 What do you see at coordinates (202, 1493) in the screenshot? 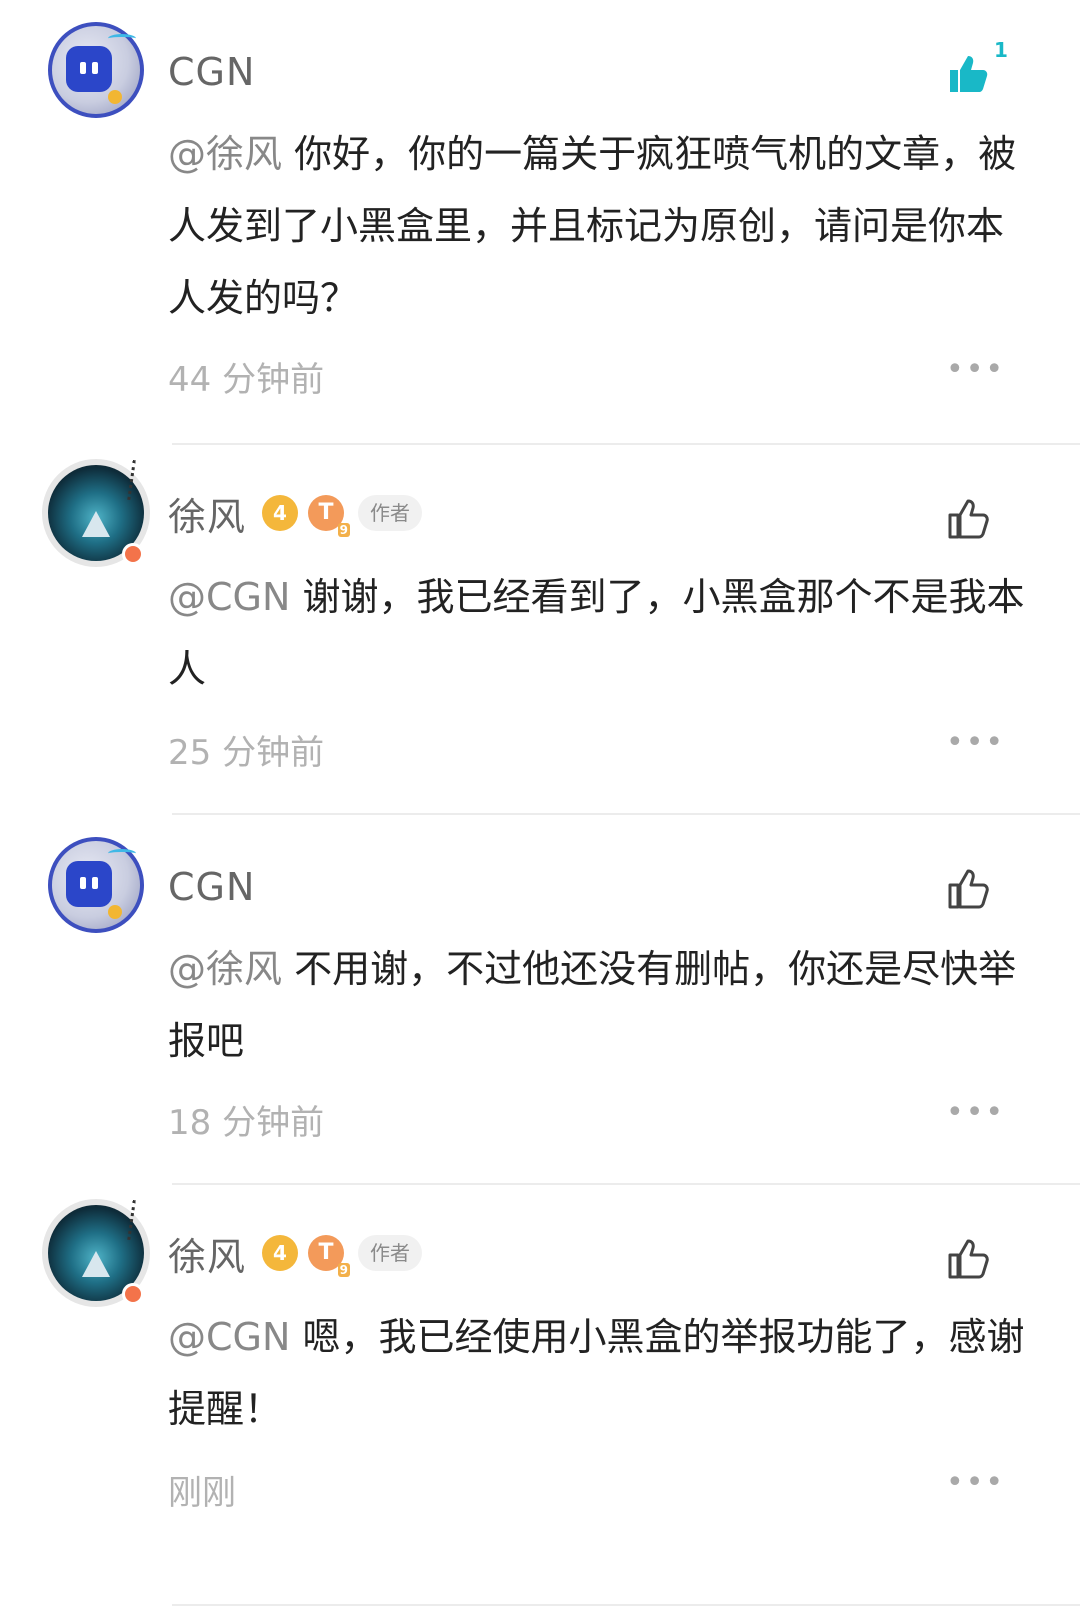
I see `timestamp: 刚刚` at bounding box center [202, 1493].